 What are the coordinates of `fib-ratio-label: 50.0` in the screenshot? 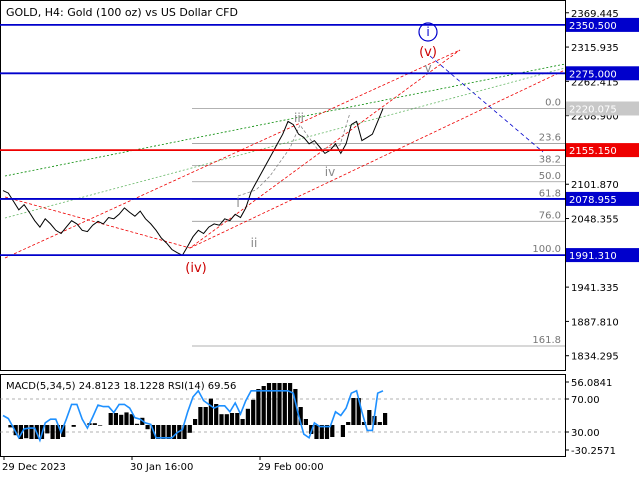 It's located at (550, 176).